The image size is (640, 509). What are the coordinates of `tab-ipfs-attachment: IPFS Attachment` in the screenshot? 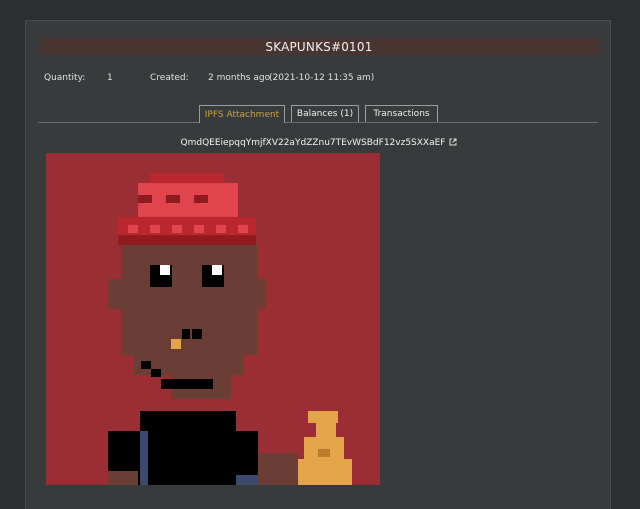 It's located at (242, 114).